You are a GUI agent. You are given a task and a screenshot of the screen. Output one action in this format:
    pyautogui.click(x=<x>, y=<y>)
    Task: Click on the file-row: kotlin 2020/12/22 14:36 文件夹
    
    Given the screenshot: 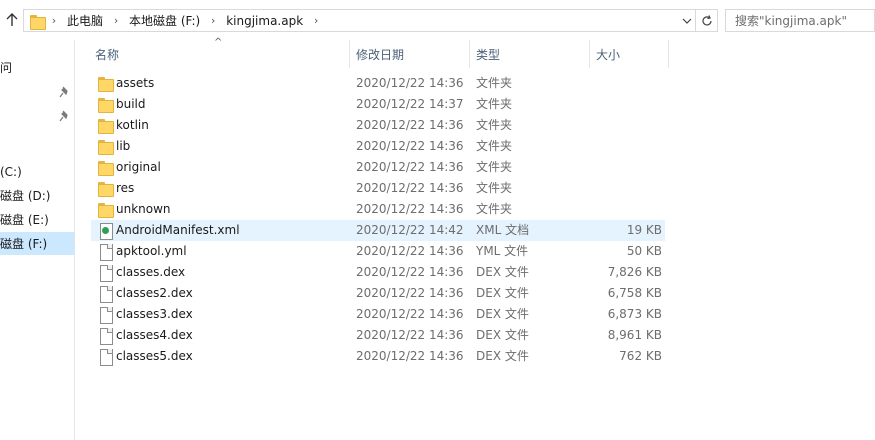 What is the action you would take?
    pyautogui.click(x=378, y=125)
    